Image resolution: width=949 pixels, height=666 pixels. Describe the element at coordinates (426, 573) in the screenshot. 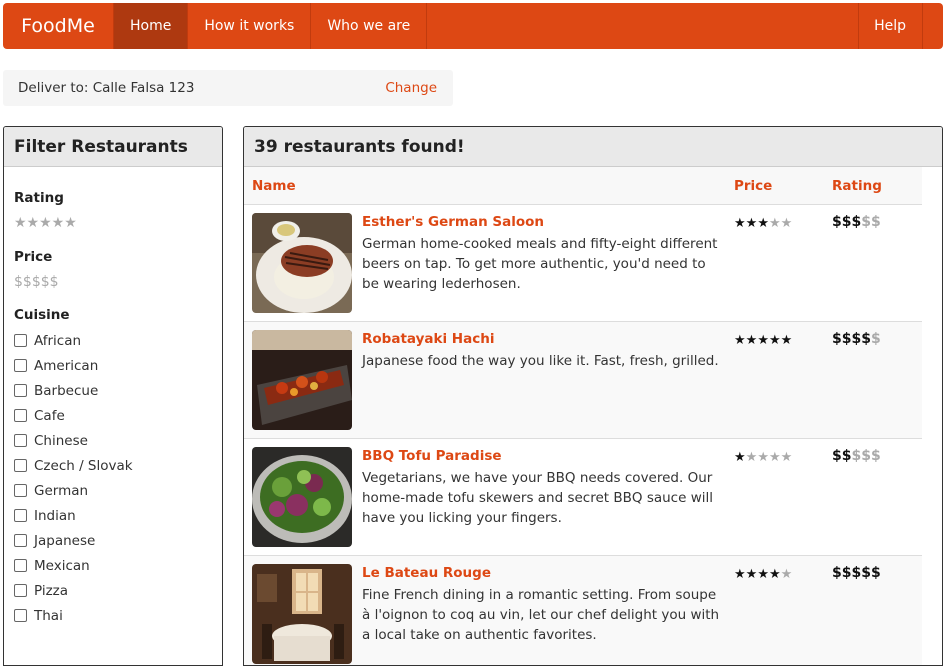

I see `restaurant-name-link: Le Bateau Rouge` at that location.